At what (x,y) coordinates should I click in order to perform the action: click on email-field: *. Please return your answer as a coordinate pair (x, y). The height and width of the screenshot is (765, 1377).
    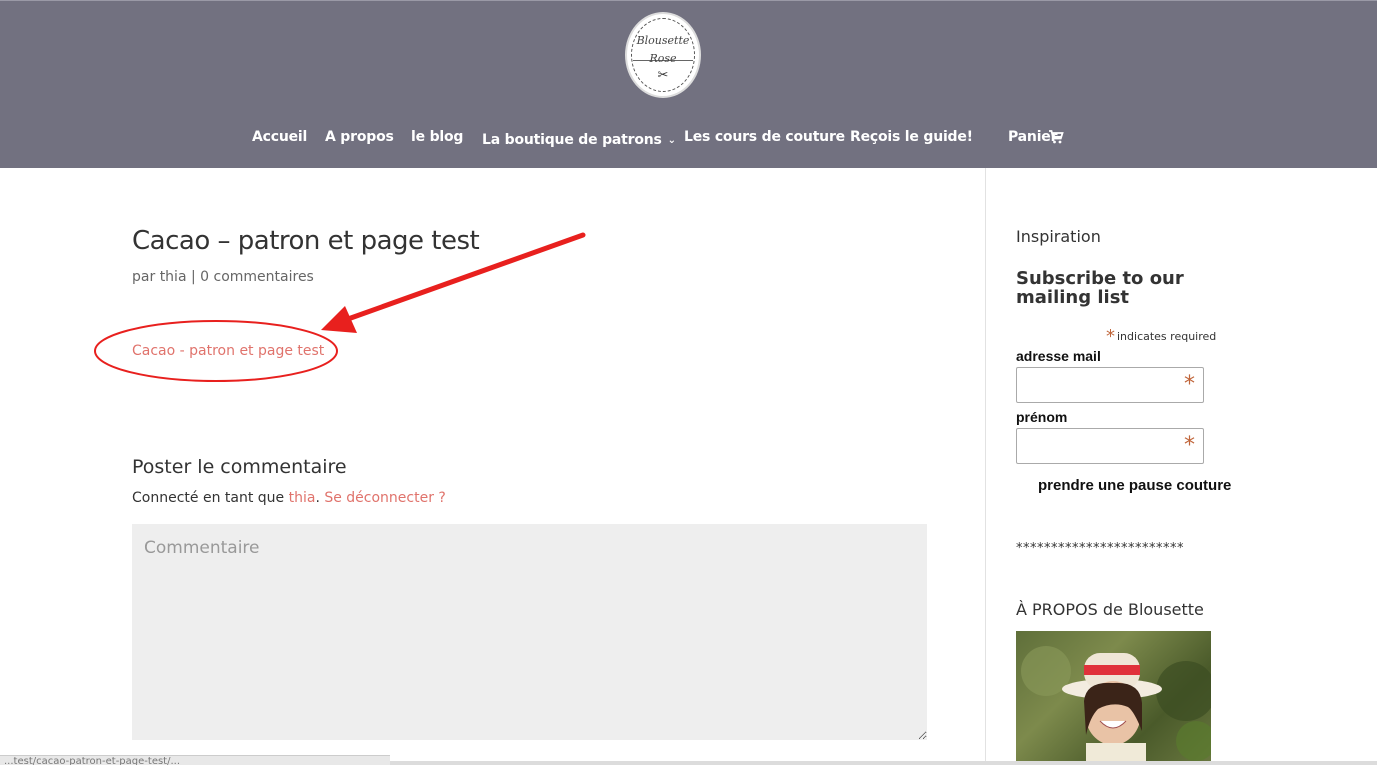
    Looking at the image, I should click on (1110, 385).